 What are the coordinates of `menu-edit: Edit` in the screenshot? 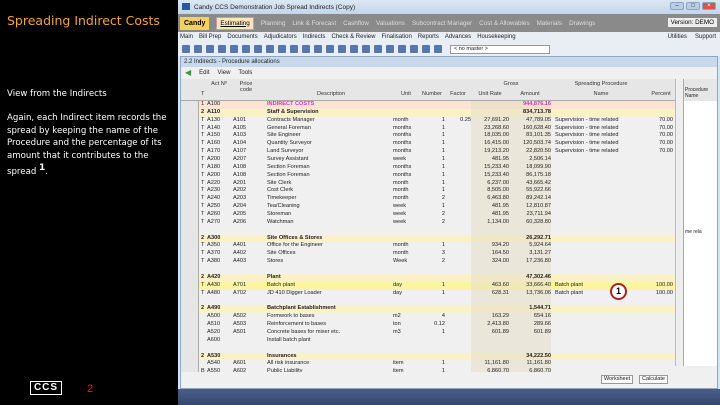 It's located at (204, 73).